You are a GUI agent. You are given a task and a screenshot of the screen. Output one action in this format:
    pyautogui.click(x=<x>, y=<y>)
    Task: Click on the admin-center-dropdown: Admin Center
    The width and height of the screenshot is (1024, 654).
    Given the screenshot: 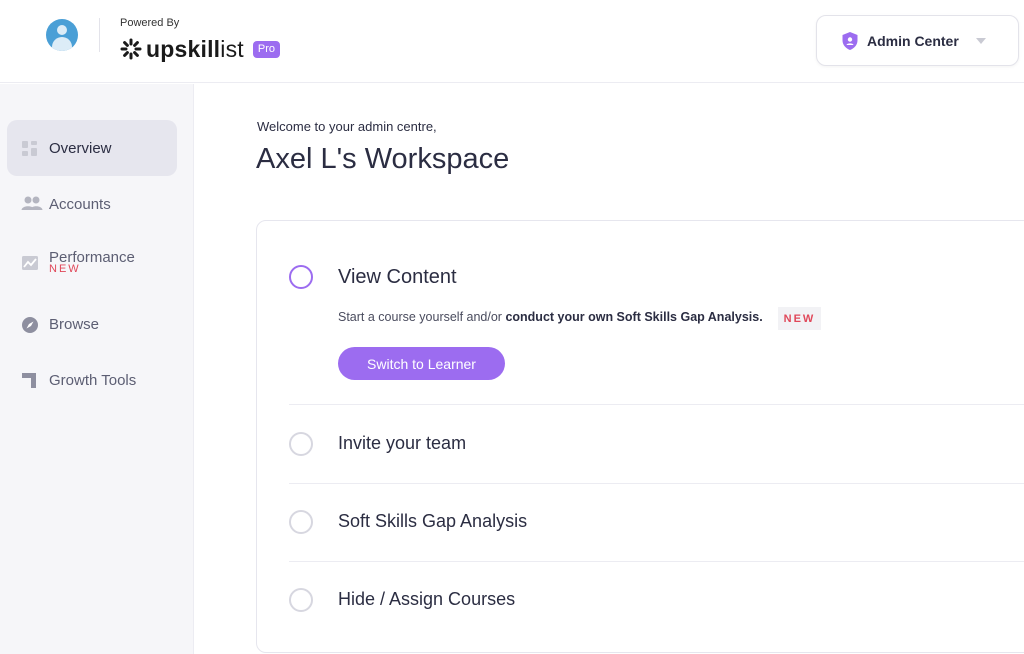 What is the action you would take?
    pyautogui.click(x=917, y=40)
    